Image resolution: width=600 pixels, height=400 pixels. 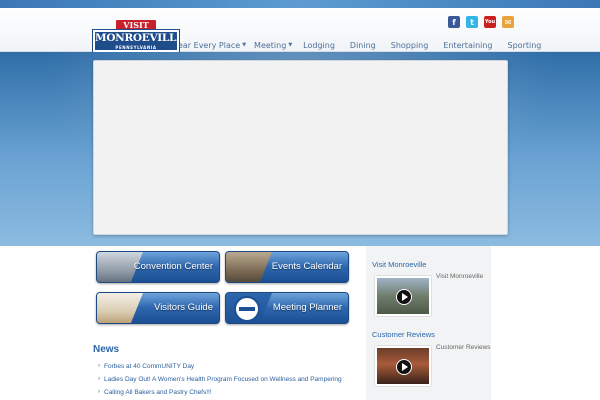 What do you see at coordinates (454, 22) in the screenshot?
I see `facebook-icon: f` at bounding box center [454, 22].